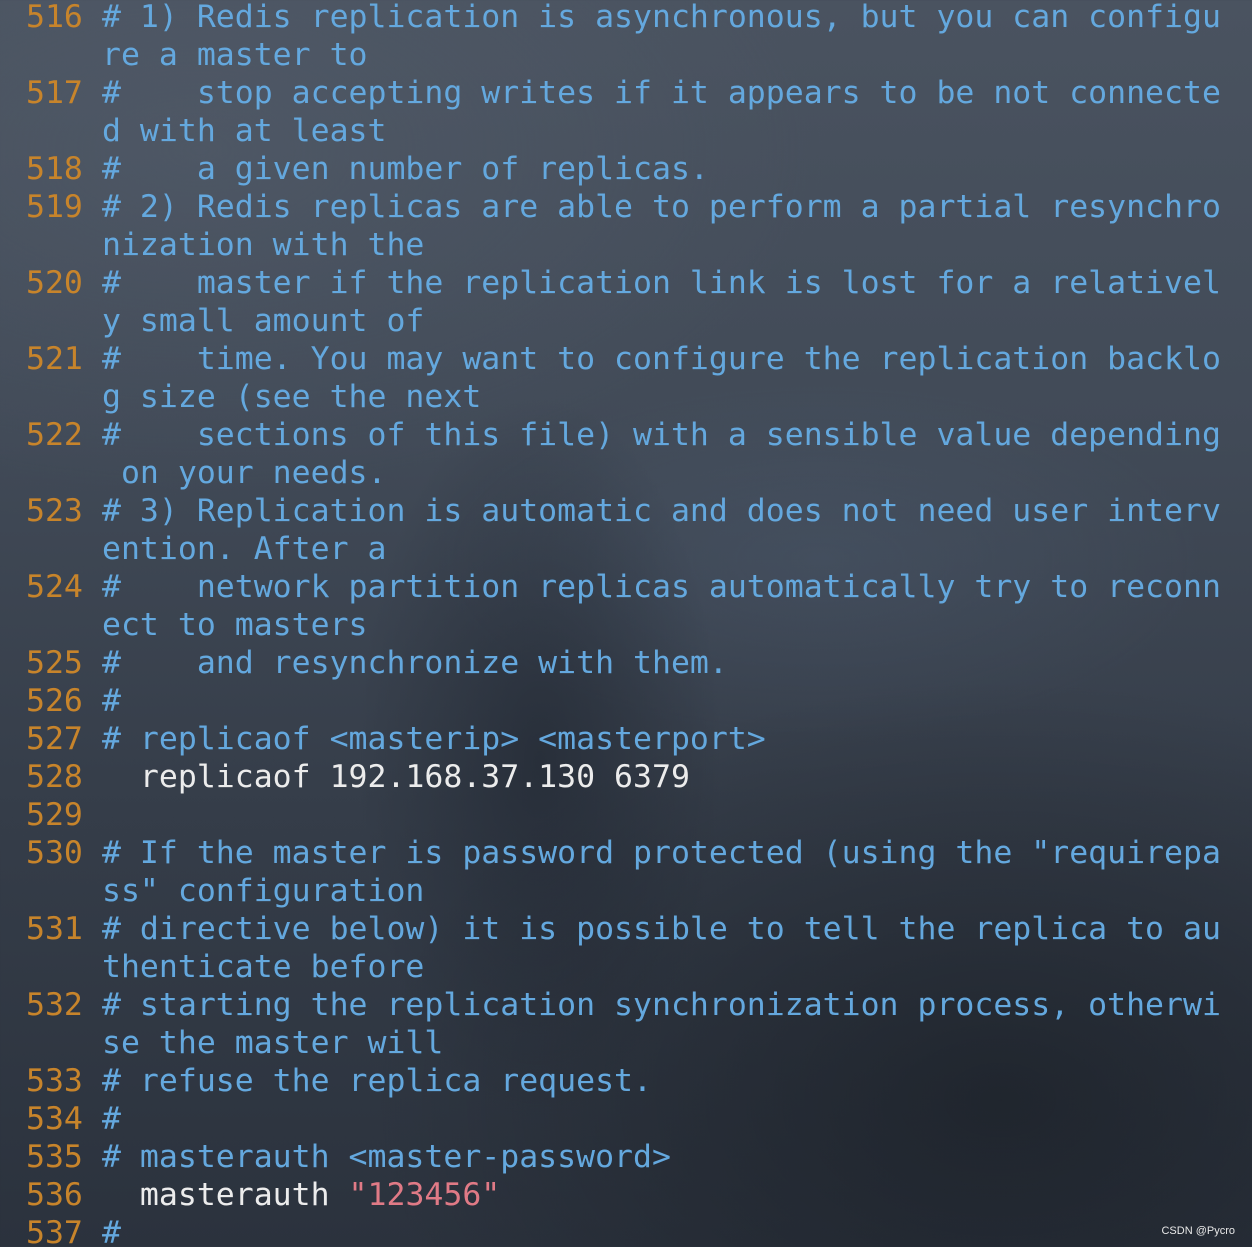 This screenshot has height=1247, width=1252. Describe the element at coordinates (1198, 1231) in the screenshot. I see `watermark: CSDN @Pycro` at that location.